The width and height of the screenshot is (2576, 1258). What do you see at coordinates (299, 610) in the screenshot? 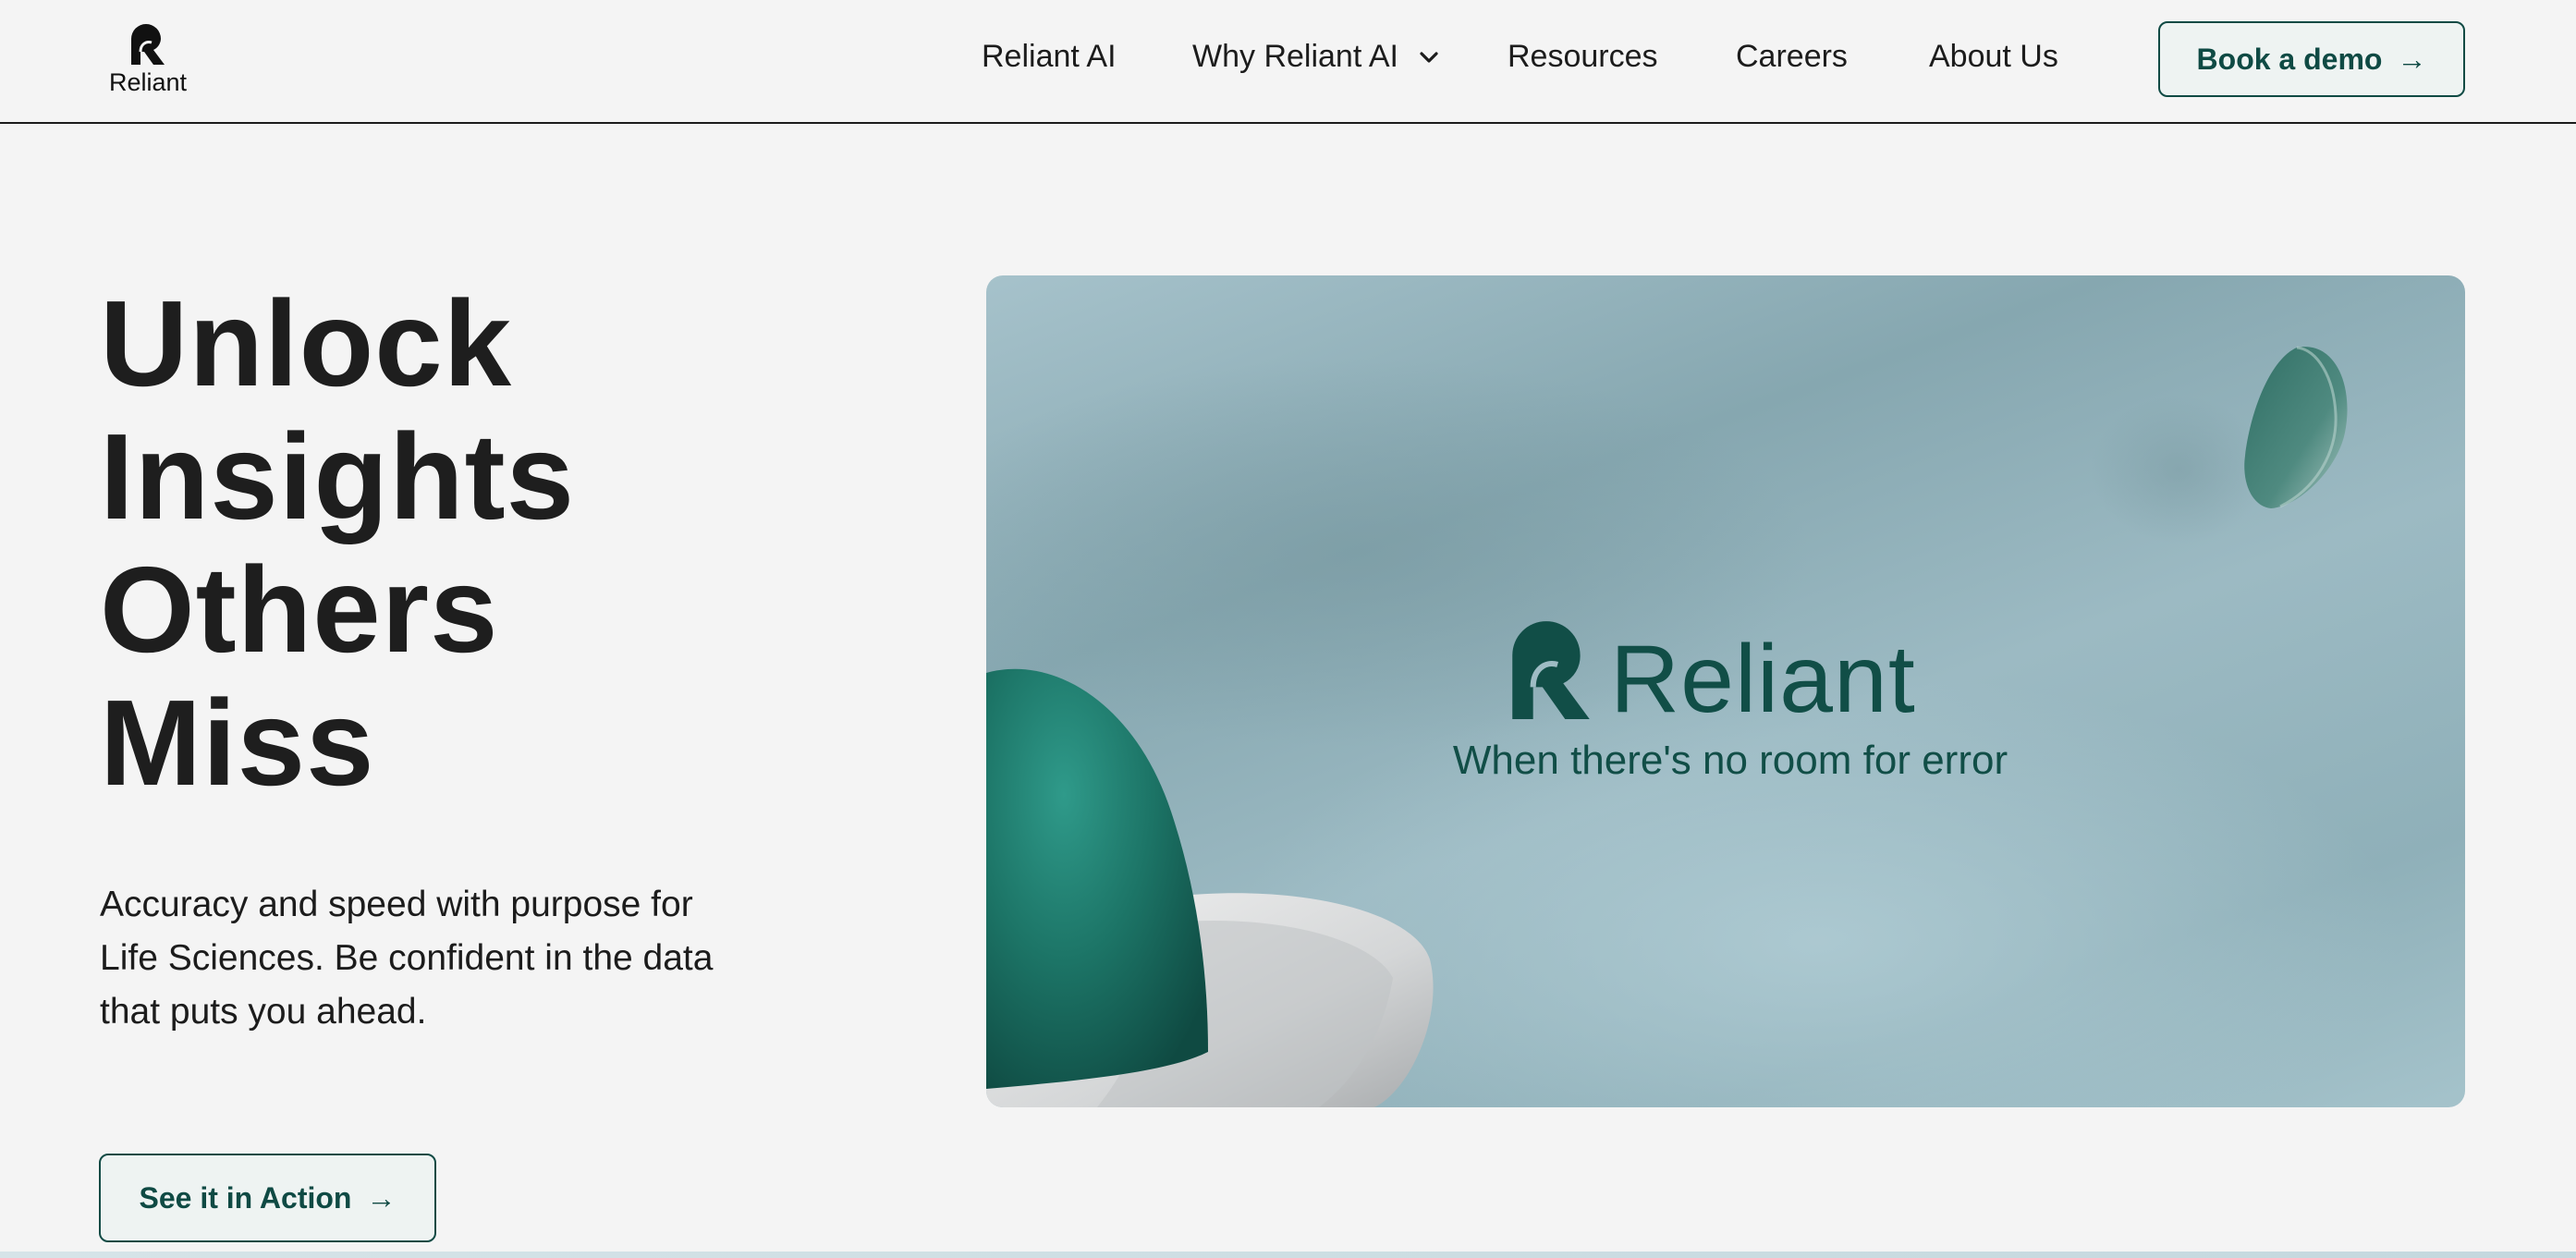
I see `hero-title-line: Others` at bounding box center [299, 610].